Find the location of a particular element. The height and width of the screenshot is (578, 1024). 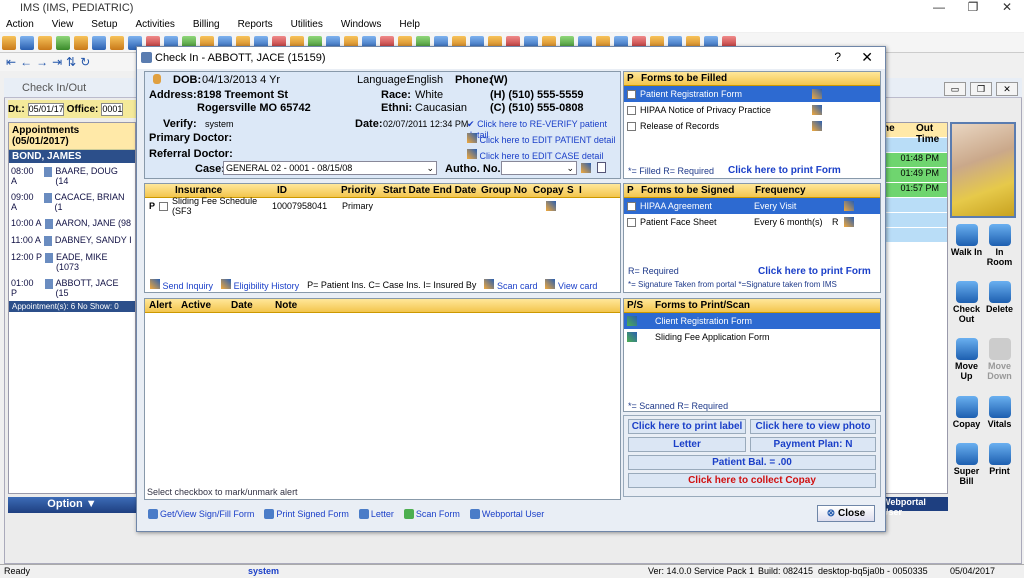

sort-icon: ⇅ is located at coordinates (71, 62).